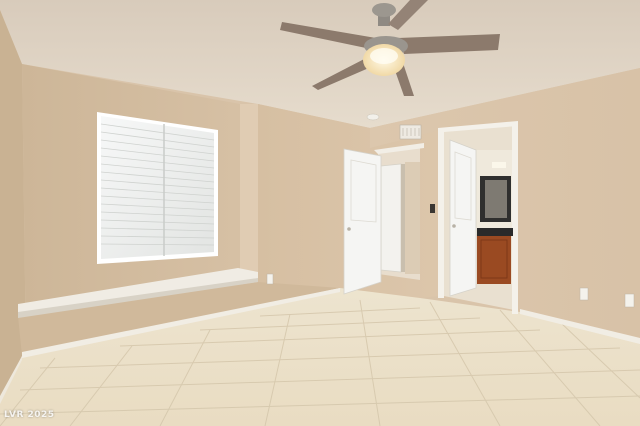 The image size is (640, 426). I want to click on hallway-far-door-edge, so click(403, 218).